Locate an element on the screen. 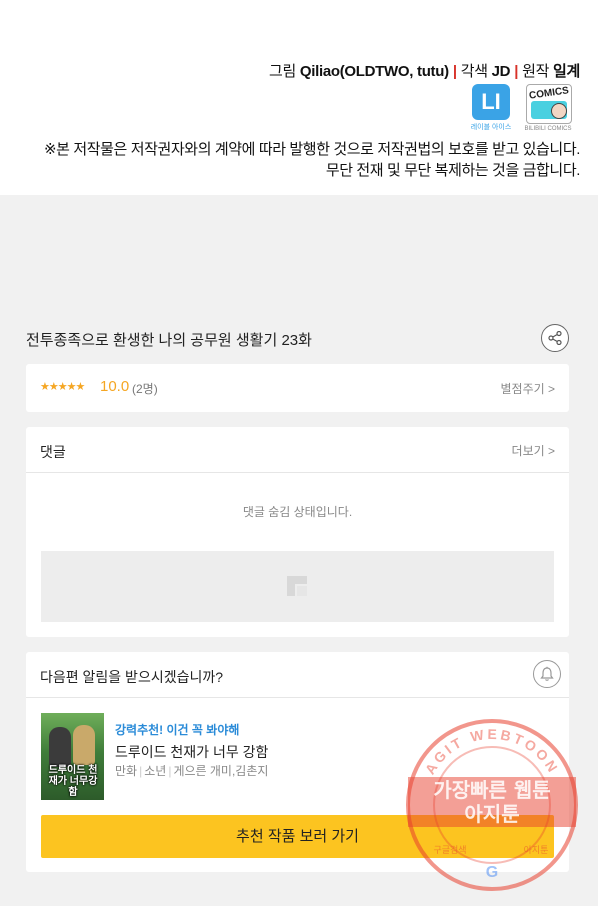 This screenshot has height=906, width=598. bell-icon is located at coordinates (547, 673).